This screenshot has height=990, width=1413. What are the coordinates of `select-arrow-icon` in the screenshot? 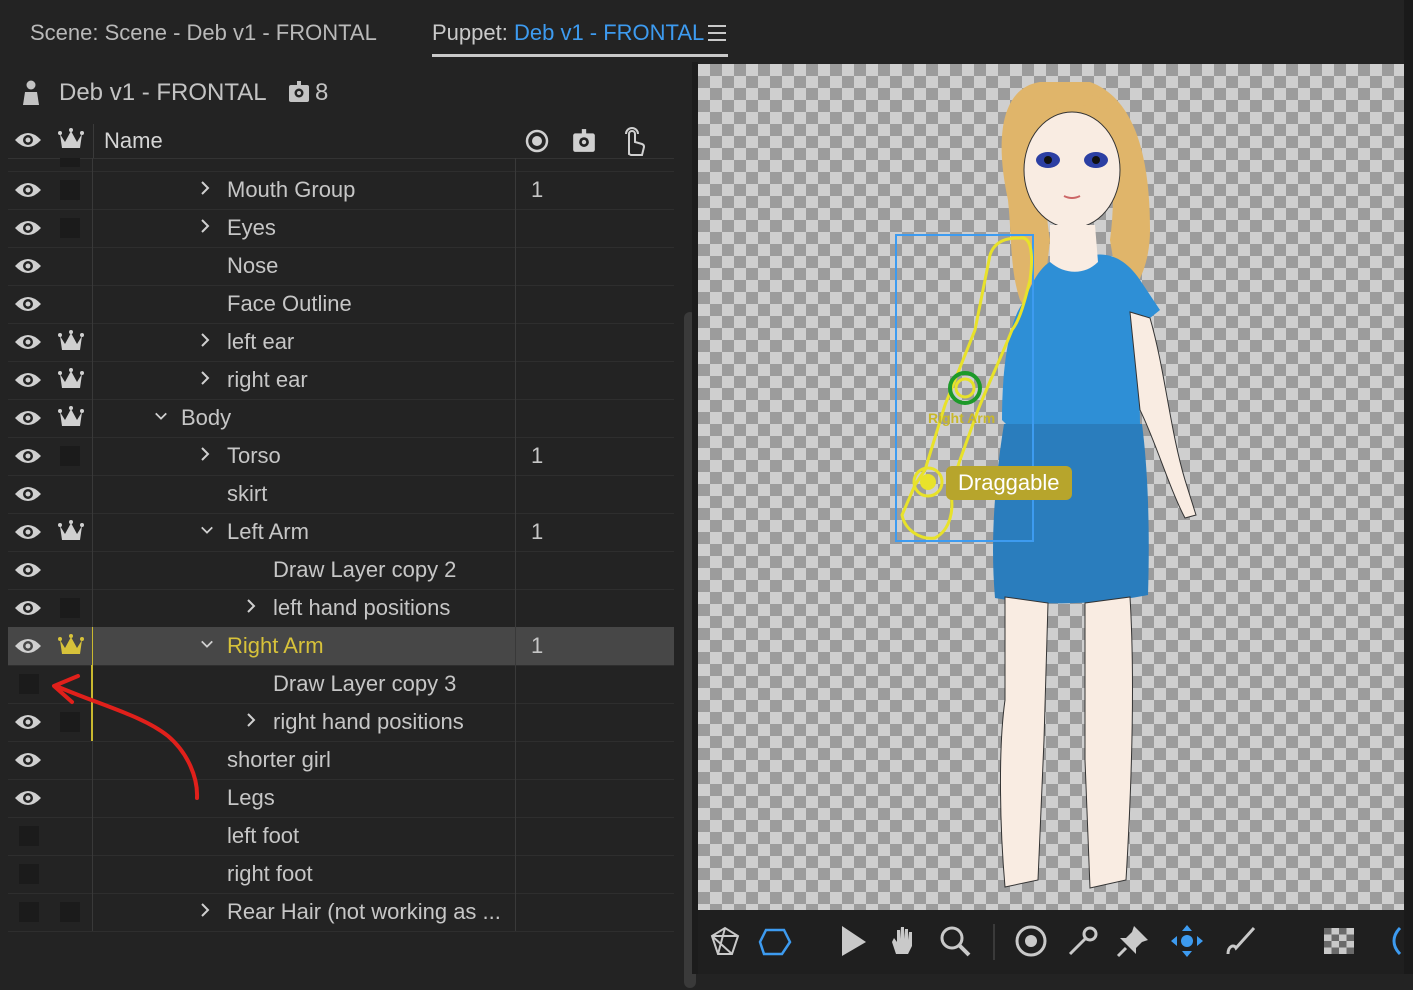 It's located at (853, 941).